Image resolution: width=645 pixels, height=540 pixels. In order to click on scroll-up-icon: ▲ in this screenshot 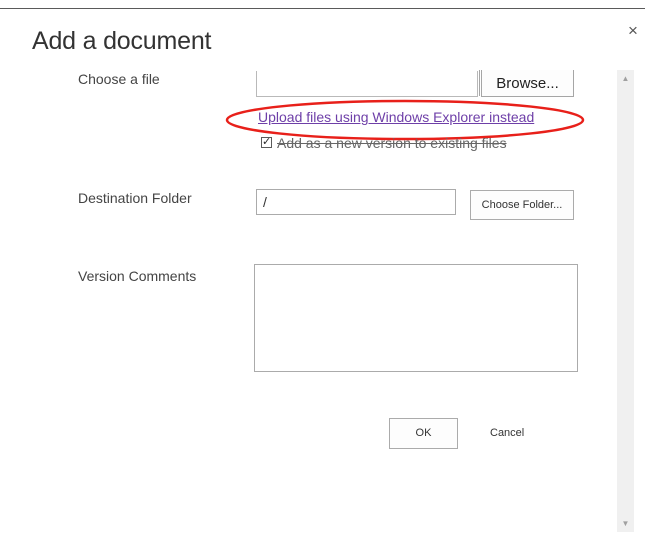, I will do `click(625, 78)`.